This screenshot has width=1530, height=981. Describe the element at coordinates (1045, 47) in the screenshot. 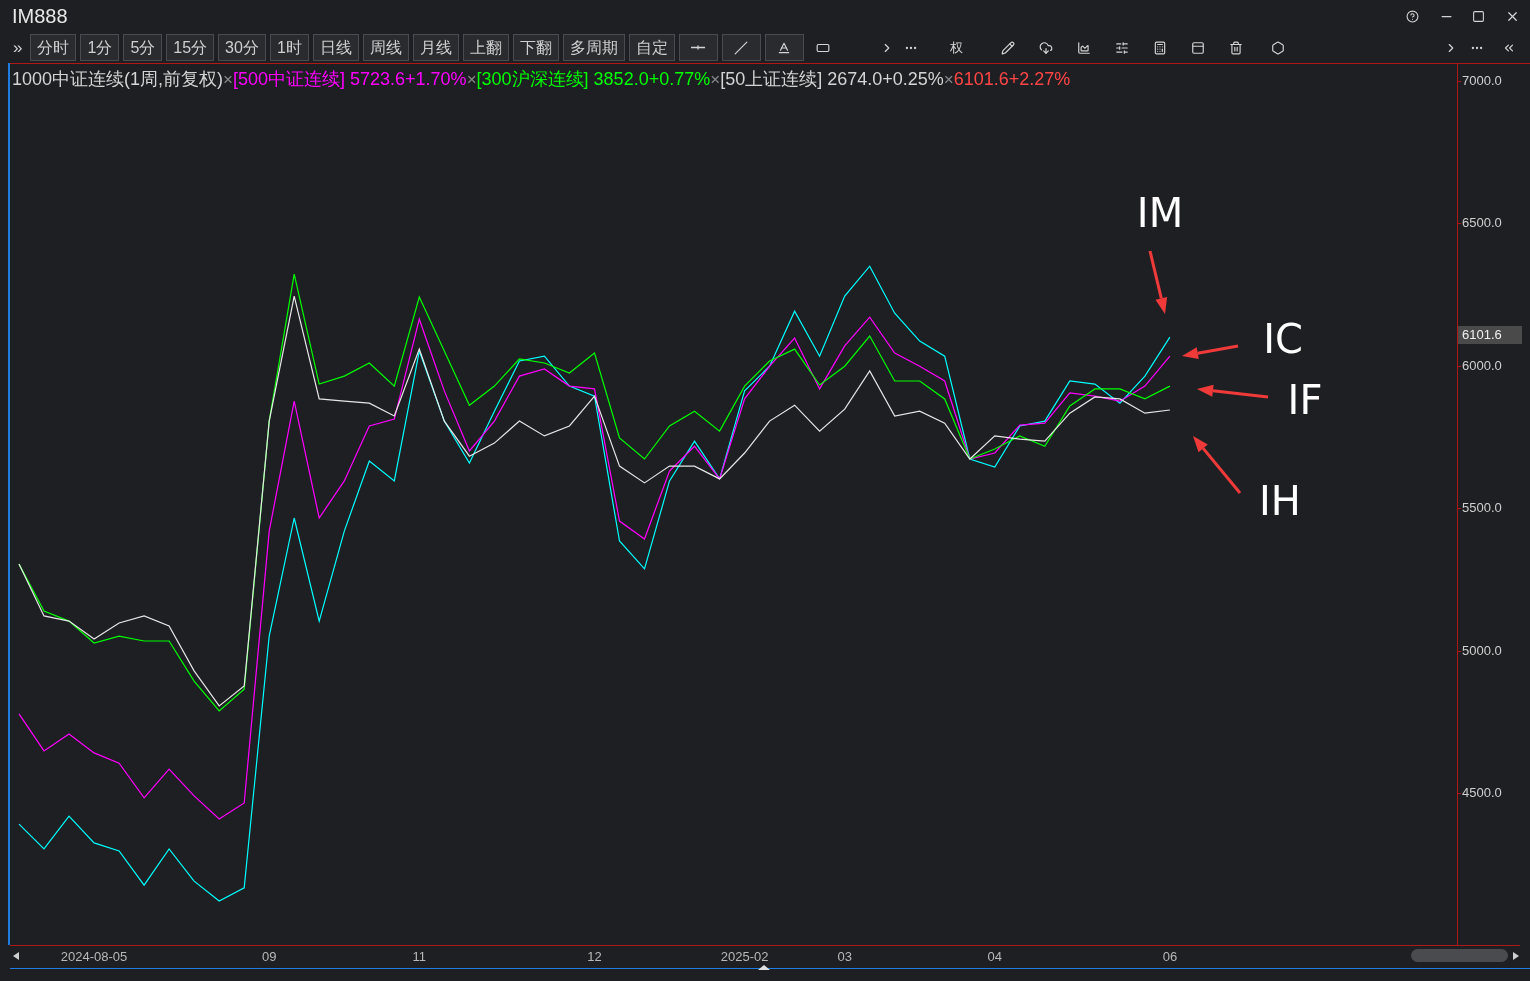

I see `cloud-download-icon` at that location.